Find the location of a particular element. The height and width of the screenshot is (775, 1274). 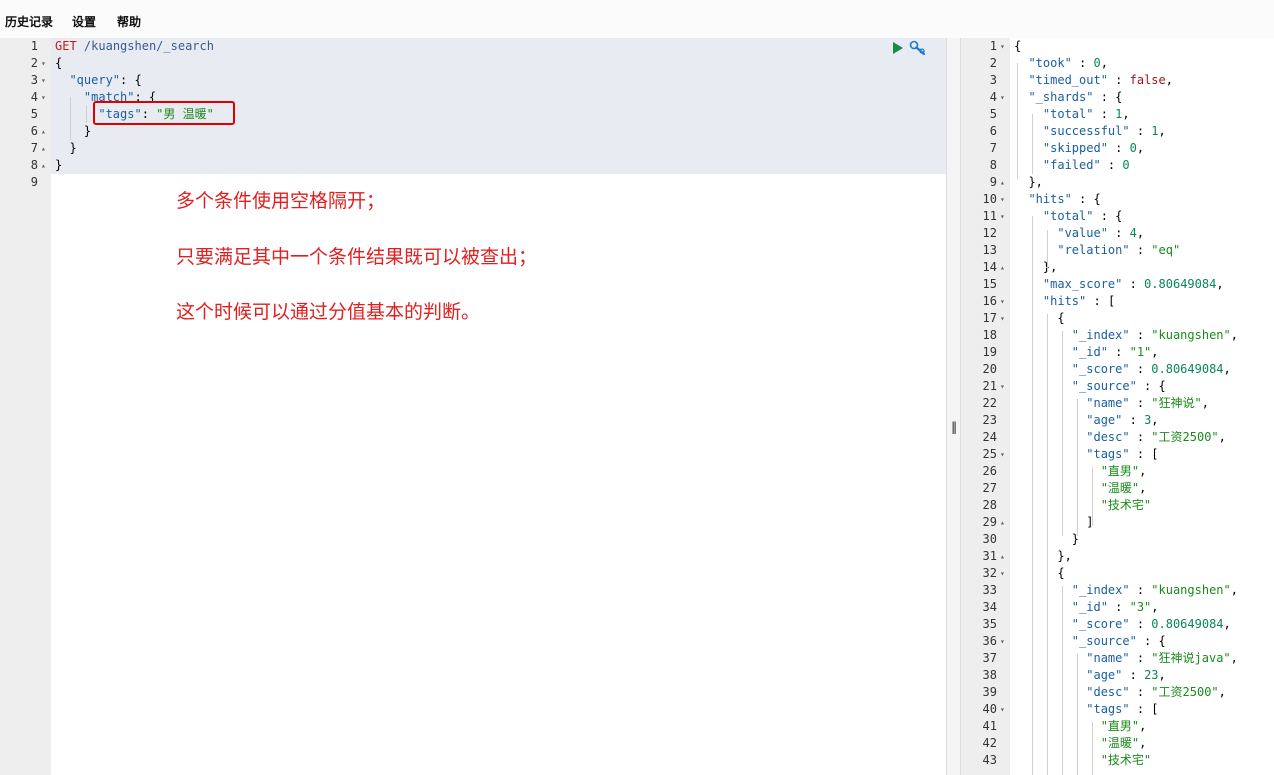

response-line: 3 "timed_out" : false, is located at coordinates (1117, 80).